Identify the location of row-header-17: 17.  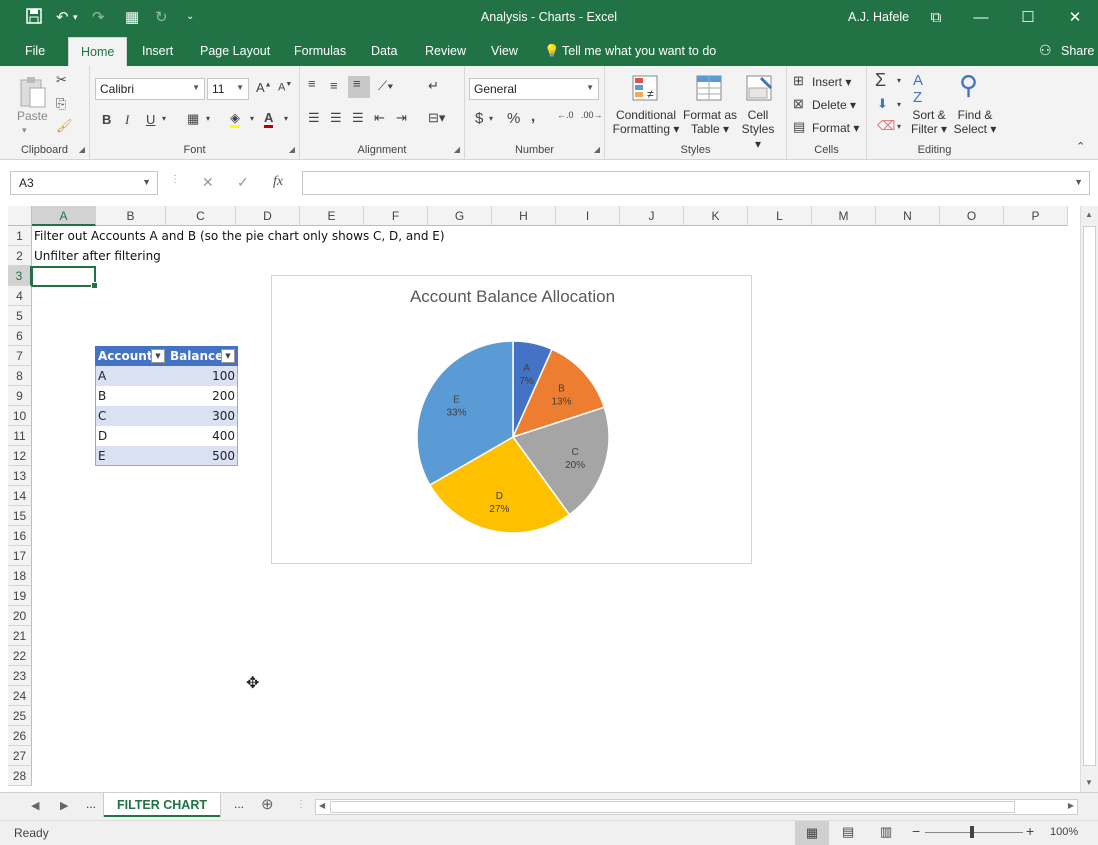
(20, 556).